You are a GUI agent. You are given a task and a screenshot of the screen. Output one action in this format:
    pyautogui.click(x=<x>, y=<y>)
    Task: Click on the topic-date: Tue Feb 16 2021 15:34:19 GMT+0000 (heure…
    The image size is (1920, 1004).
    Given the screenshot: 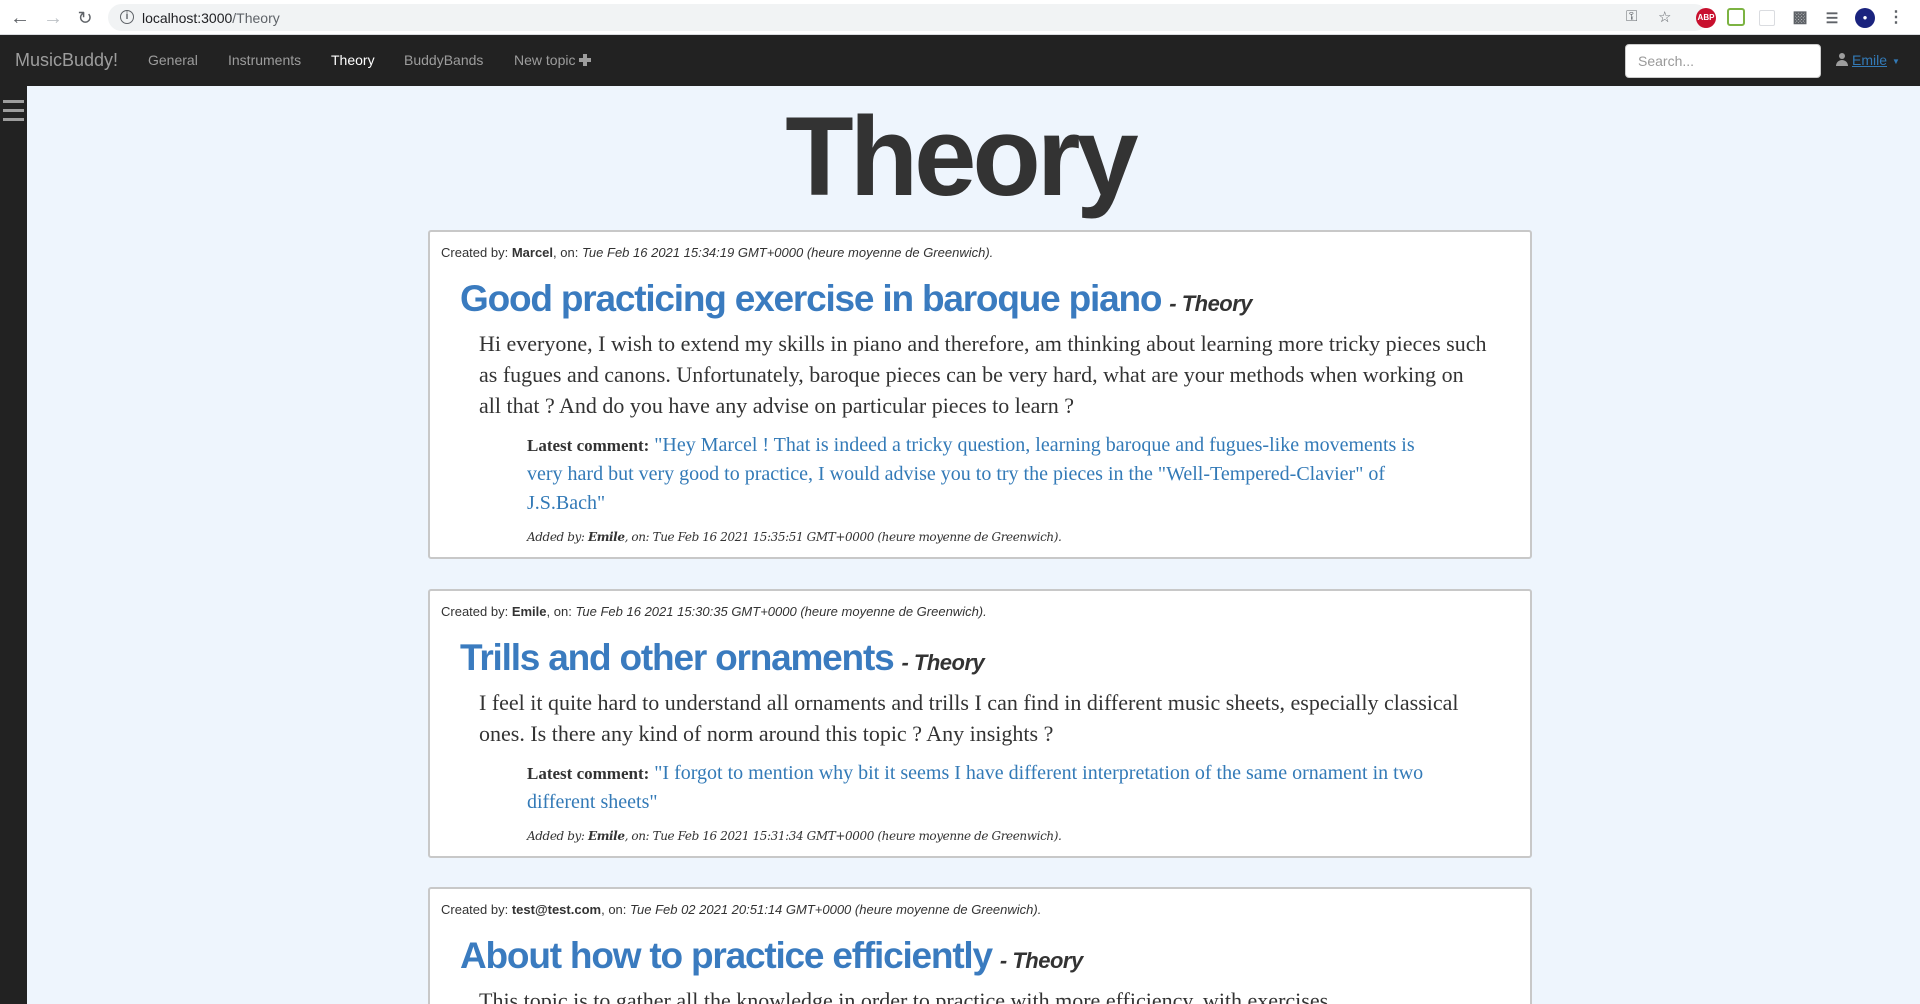 What is the action you would take?
    pyautogui.click(x=787, y=252)
    